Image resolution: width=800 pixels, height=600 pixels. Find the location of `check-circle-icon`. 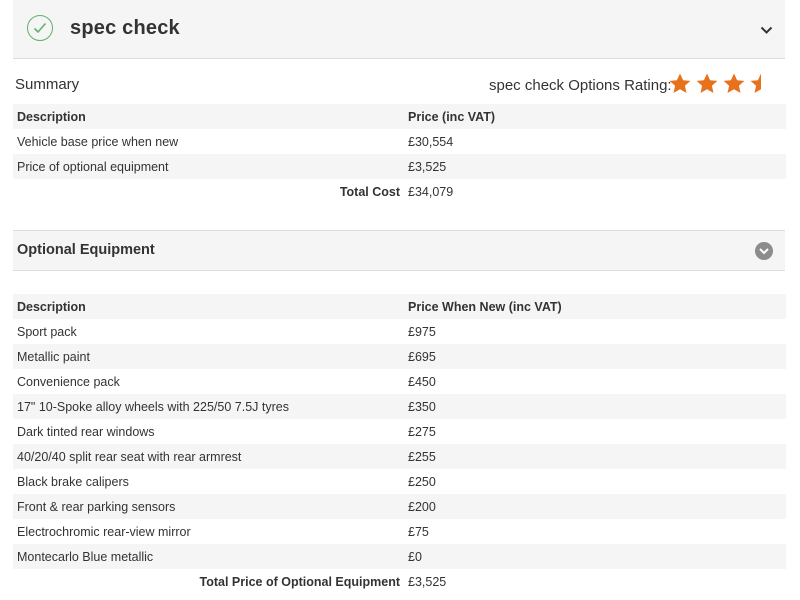

check-circle-icon is located at coordinates (40, 28).